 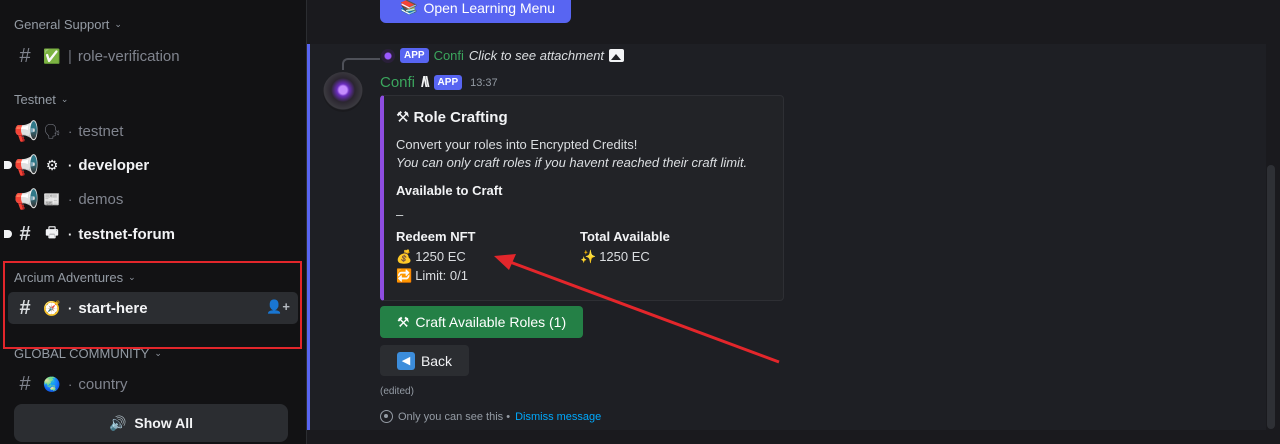 I want to click on speaker-icon: 🔊, so click(x=117, y=422).